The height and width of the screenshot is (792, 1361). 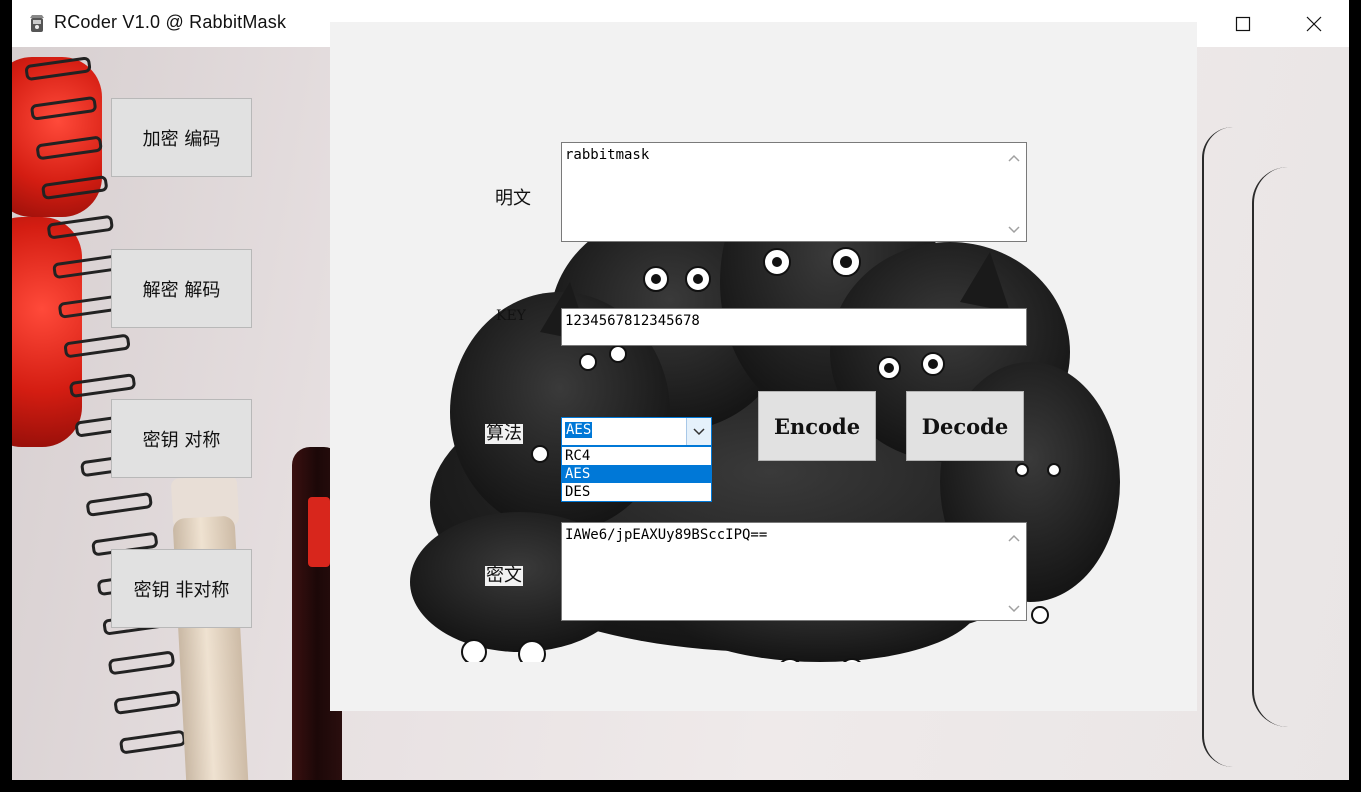 I want to click on window-title: RCoder V1.0 @ RabbitMask, so click(x=170, y=22).